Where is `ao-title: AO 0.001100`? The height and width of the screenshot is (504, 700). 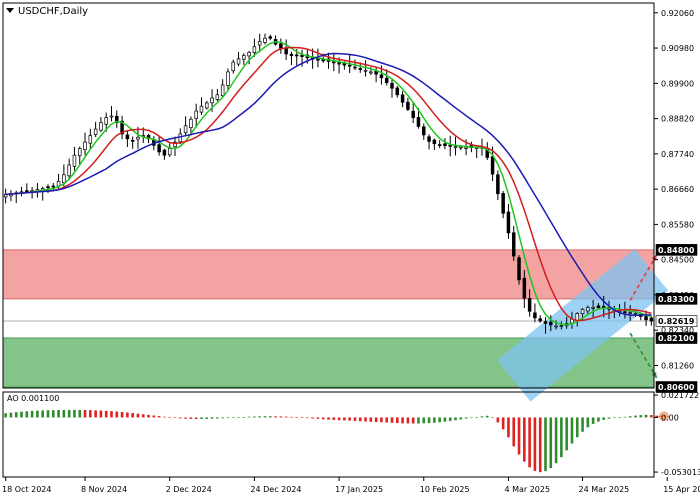 ao-title: AO 0.001100 is located at coordinates (33, 398).